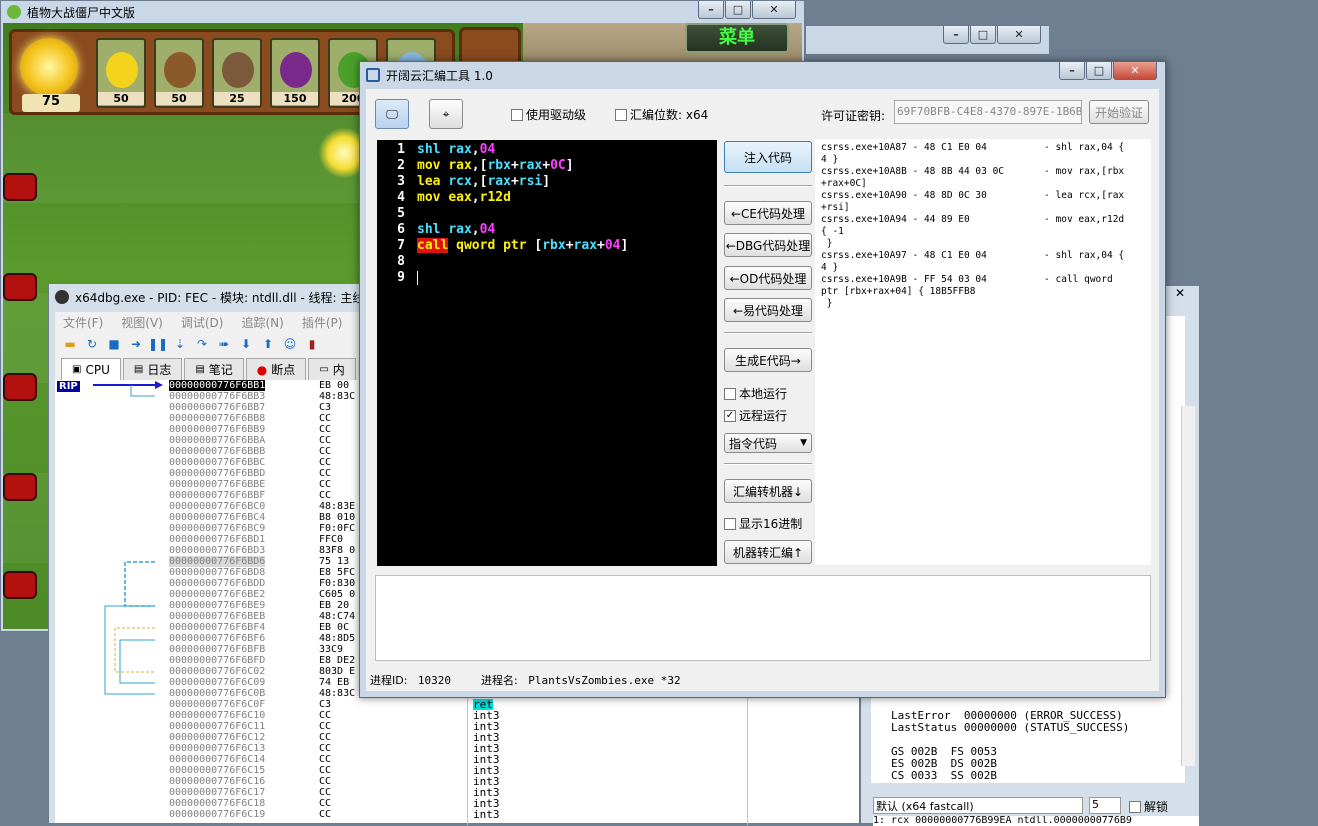  What do you see at coordinates (259, 627) in the screenshot?
I see `disasm-row: 00000000776F6BF4 EB 0C` at bounding box center [259, 627].